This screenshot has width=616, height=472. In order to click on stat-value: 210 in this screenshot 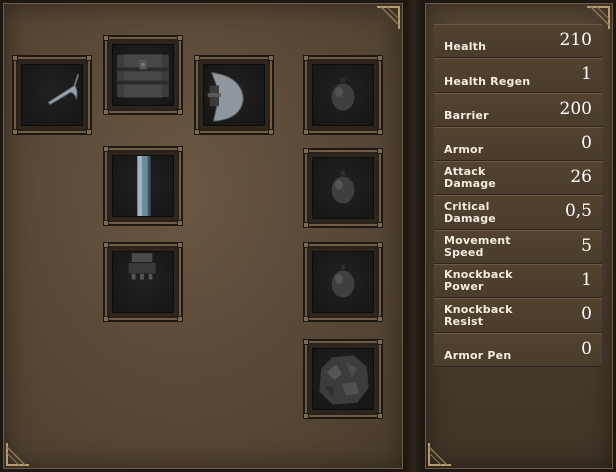, I will do `click(575, 40)`.